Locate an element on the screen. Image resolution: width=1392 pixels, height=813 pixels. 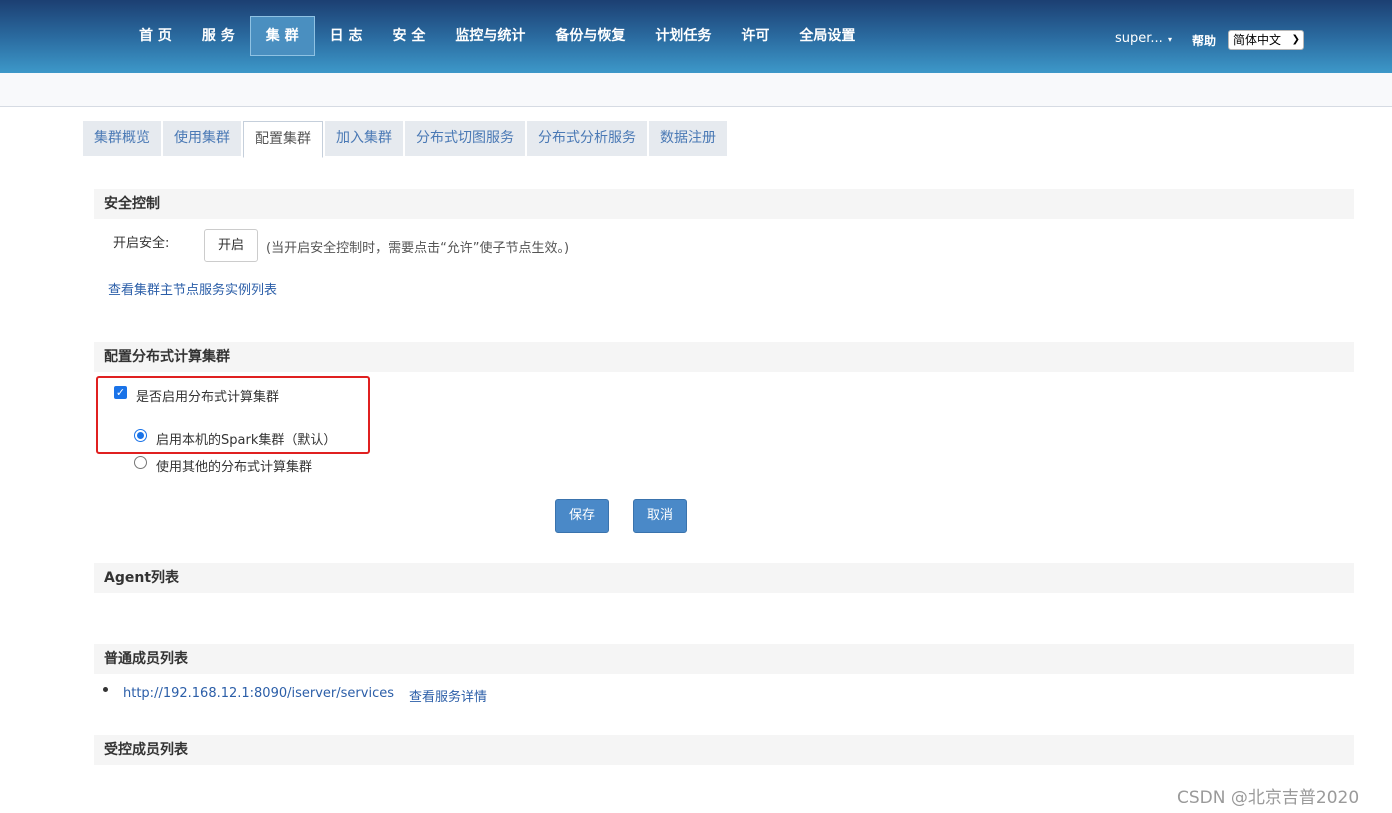
nav-item-monitoring: 监控与统计 is located at coordinates (490, 36).